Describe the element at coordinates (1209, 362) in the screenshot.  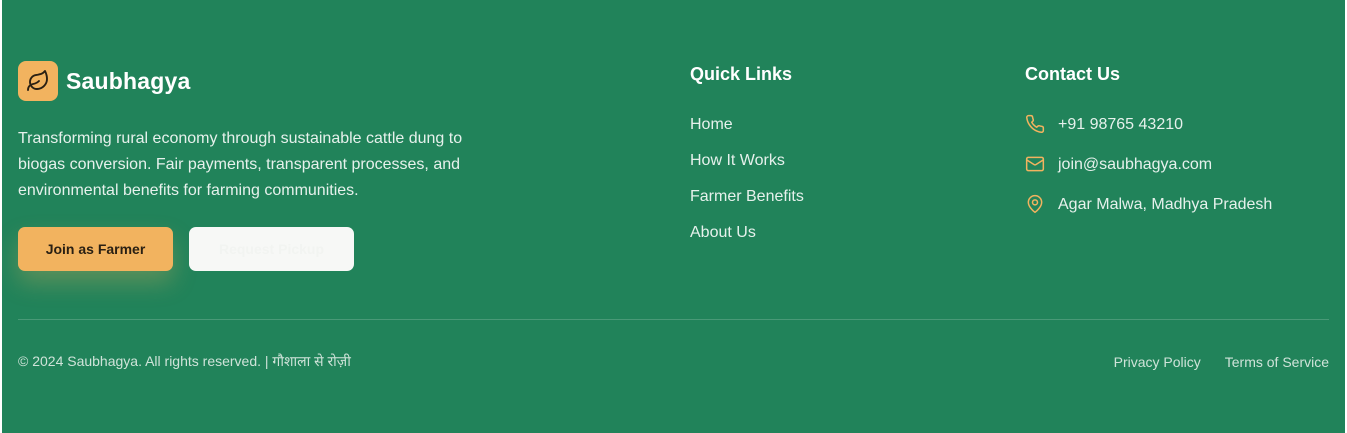
I see `legal-links: Privacy Policy Terms of Service` at that location.